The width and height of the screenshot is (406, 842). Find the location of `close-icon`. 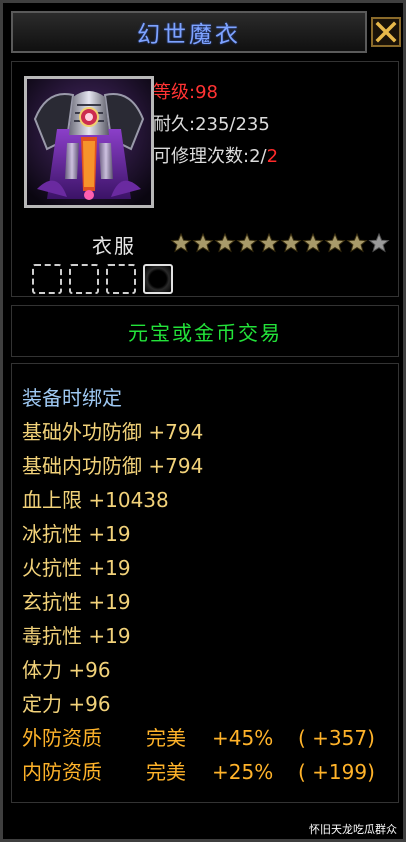

close-icon is located at coordinates (386, 32).